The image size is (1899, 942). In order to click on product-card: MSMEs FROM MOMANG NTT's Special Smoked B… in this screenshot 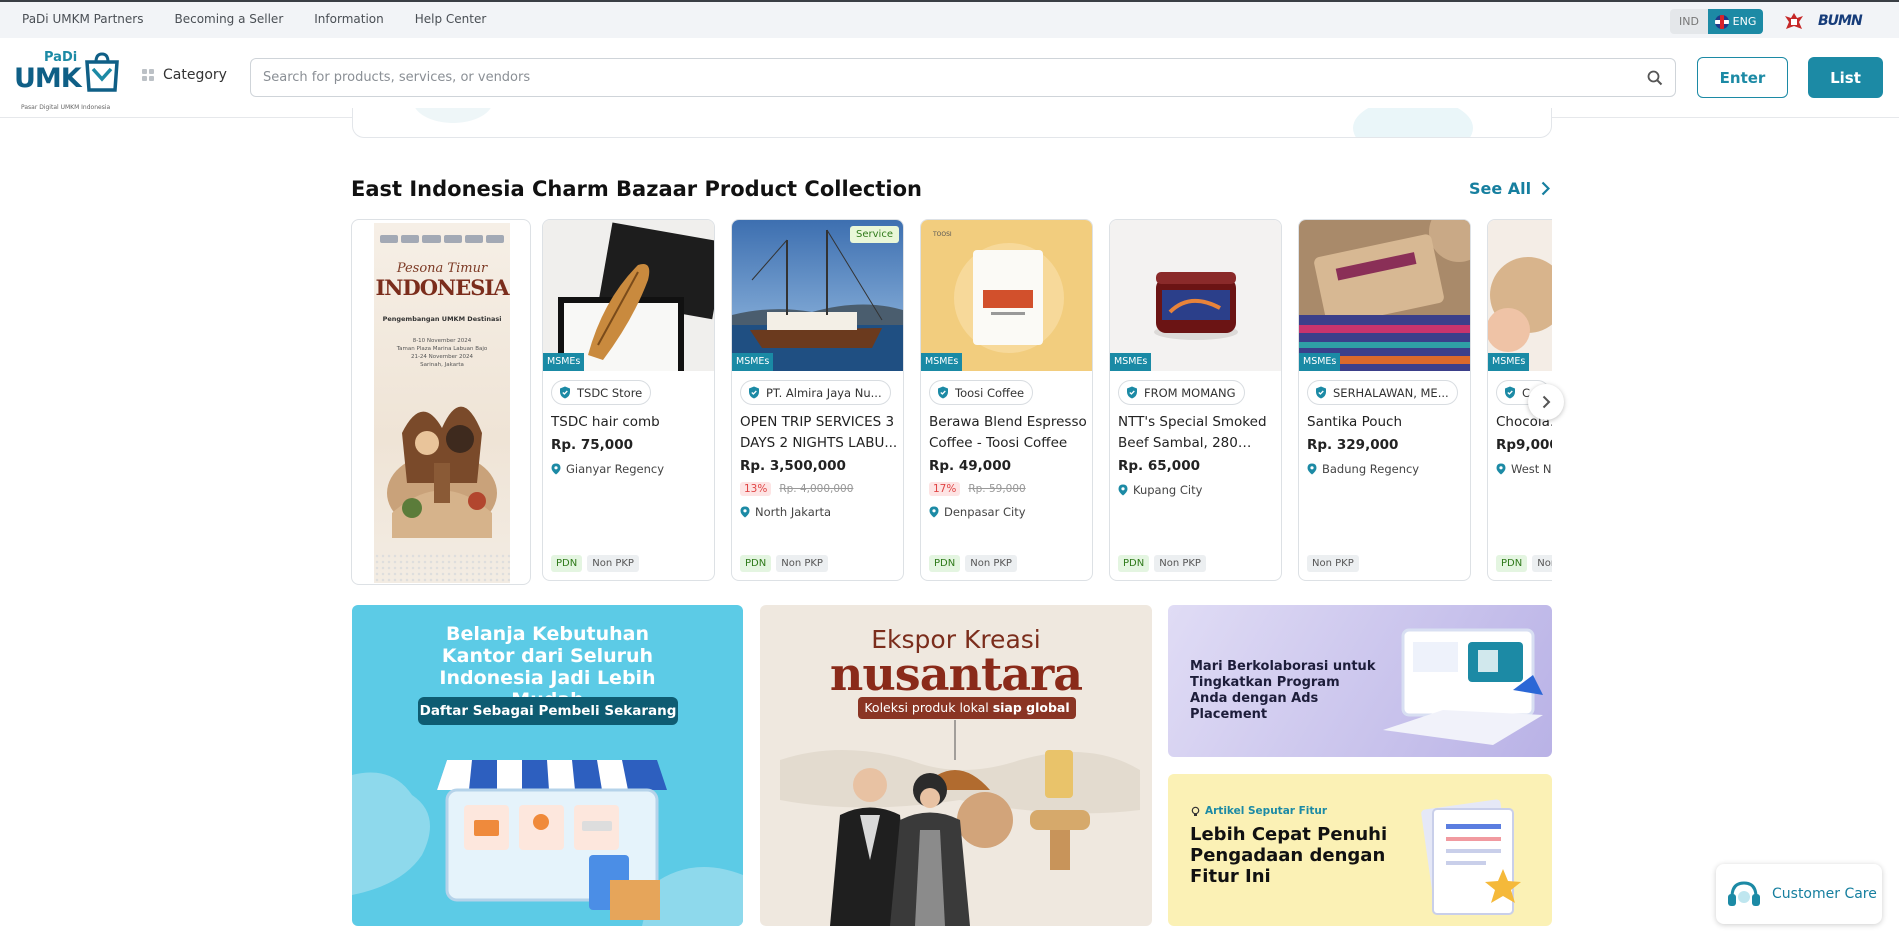, I will do `click(1195, 400)`.